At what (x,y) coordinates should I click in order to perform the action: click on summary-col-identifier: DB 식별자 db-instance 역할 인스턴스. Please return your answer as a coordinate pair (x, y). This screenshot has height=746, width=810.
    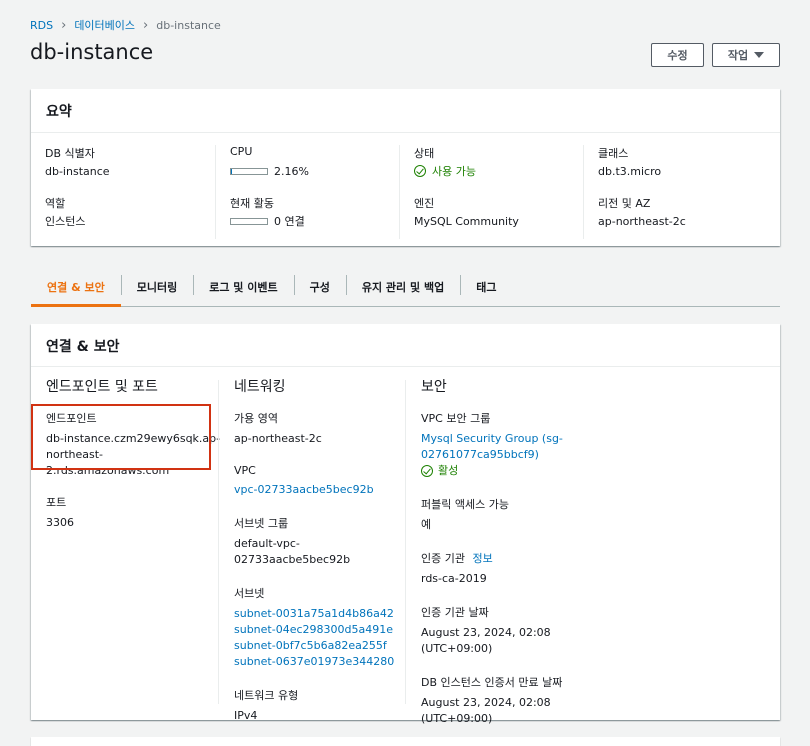
    Looking at the image, I should click on (123, 192).